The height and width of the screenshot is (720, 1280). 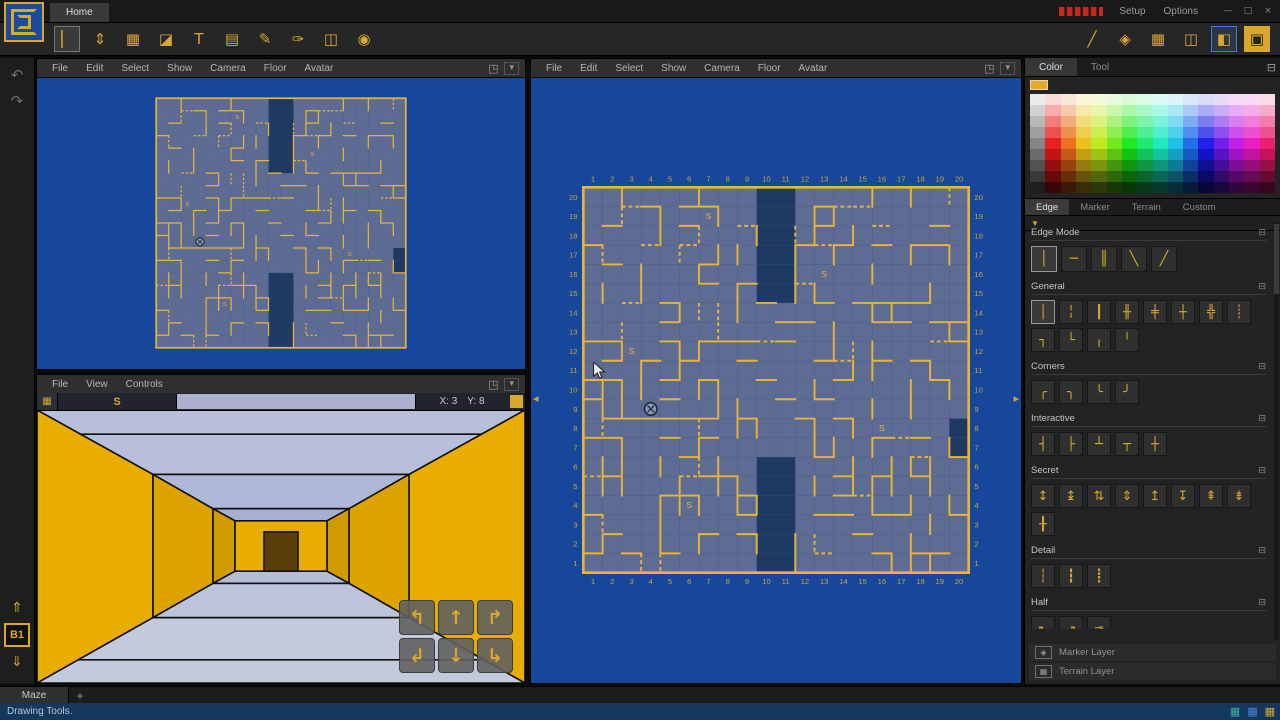 I want to click on corner-round-br: ╯, so click(x=1127, y=392).